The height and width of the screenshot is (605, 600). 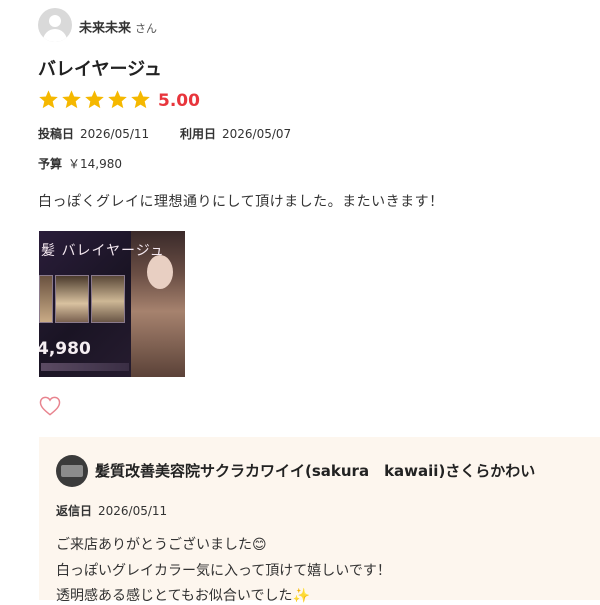 I want to click on reviewer-name-text: 未来未来, so click(x=105, y=28).